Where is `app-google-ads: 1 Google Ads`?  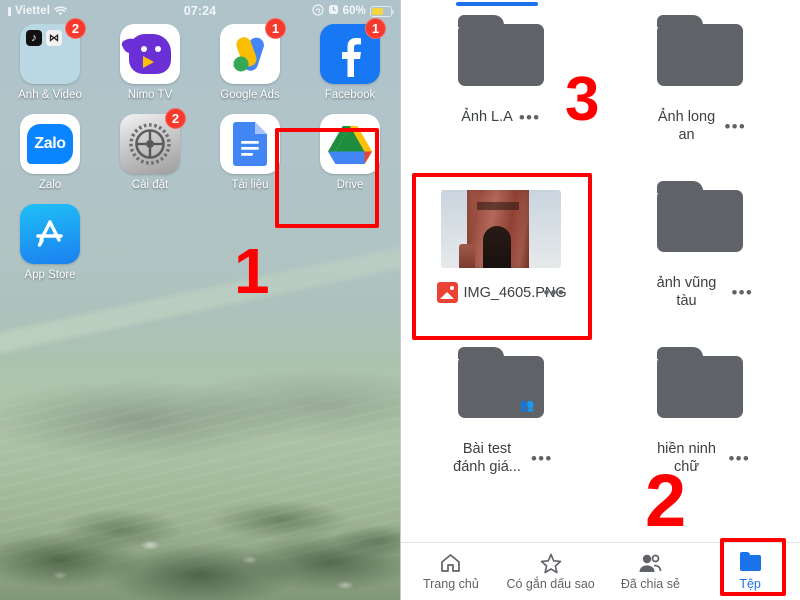
app-google-ads: 1 Google Ads is located at coordinates (250, 60).